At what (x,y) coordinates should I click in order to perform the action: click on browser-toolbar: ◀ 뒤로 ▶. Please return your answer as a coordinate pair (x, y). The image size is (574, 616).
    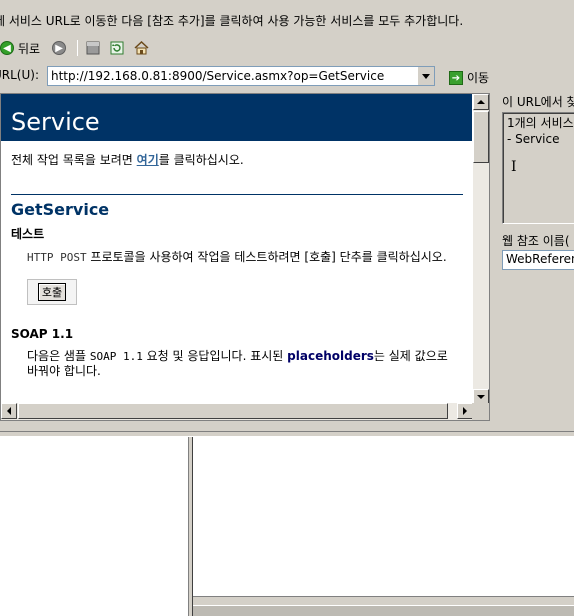
    Looking at the image, I should click on (78, 48).